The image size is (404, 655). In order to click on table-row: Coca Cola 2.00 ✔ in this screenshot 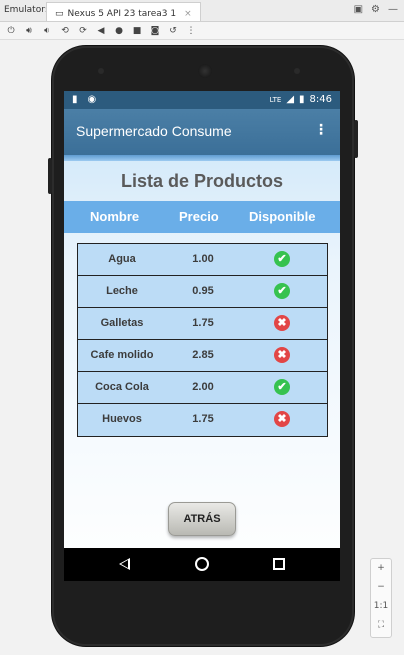, I will do `click(202, 388)`.